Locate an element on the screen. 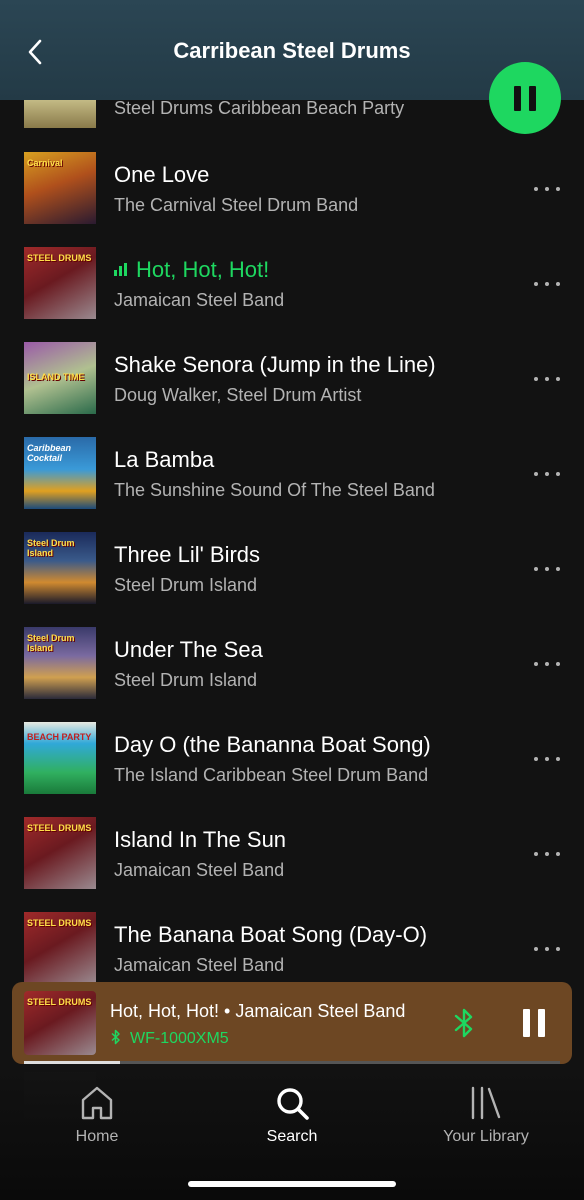 This screenshot has height=1200, width=584. equalizer-icon is located at coordinates (122, 269).